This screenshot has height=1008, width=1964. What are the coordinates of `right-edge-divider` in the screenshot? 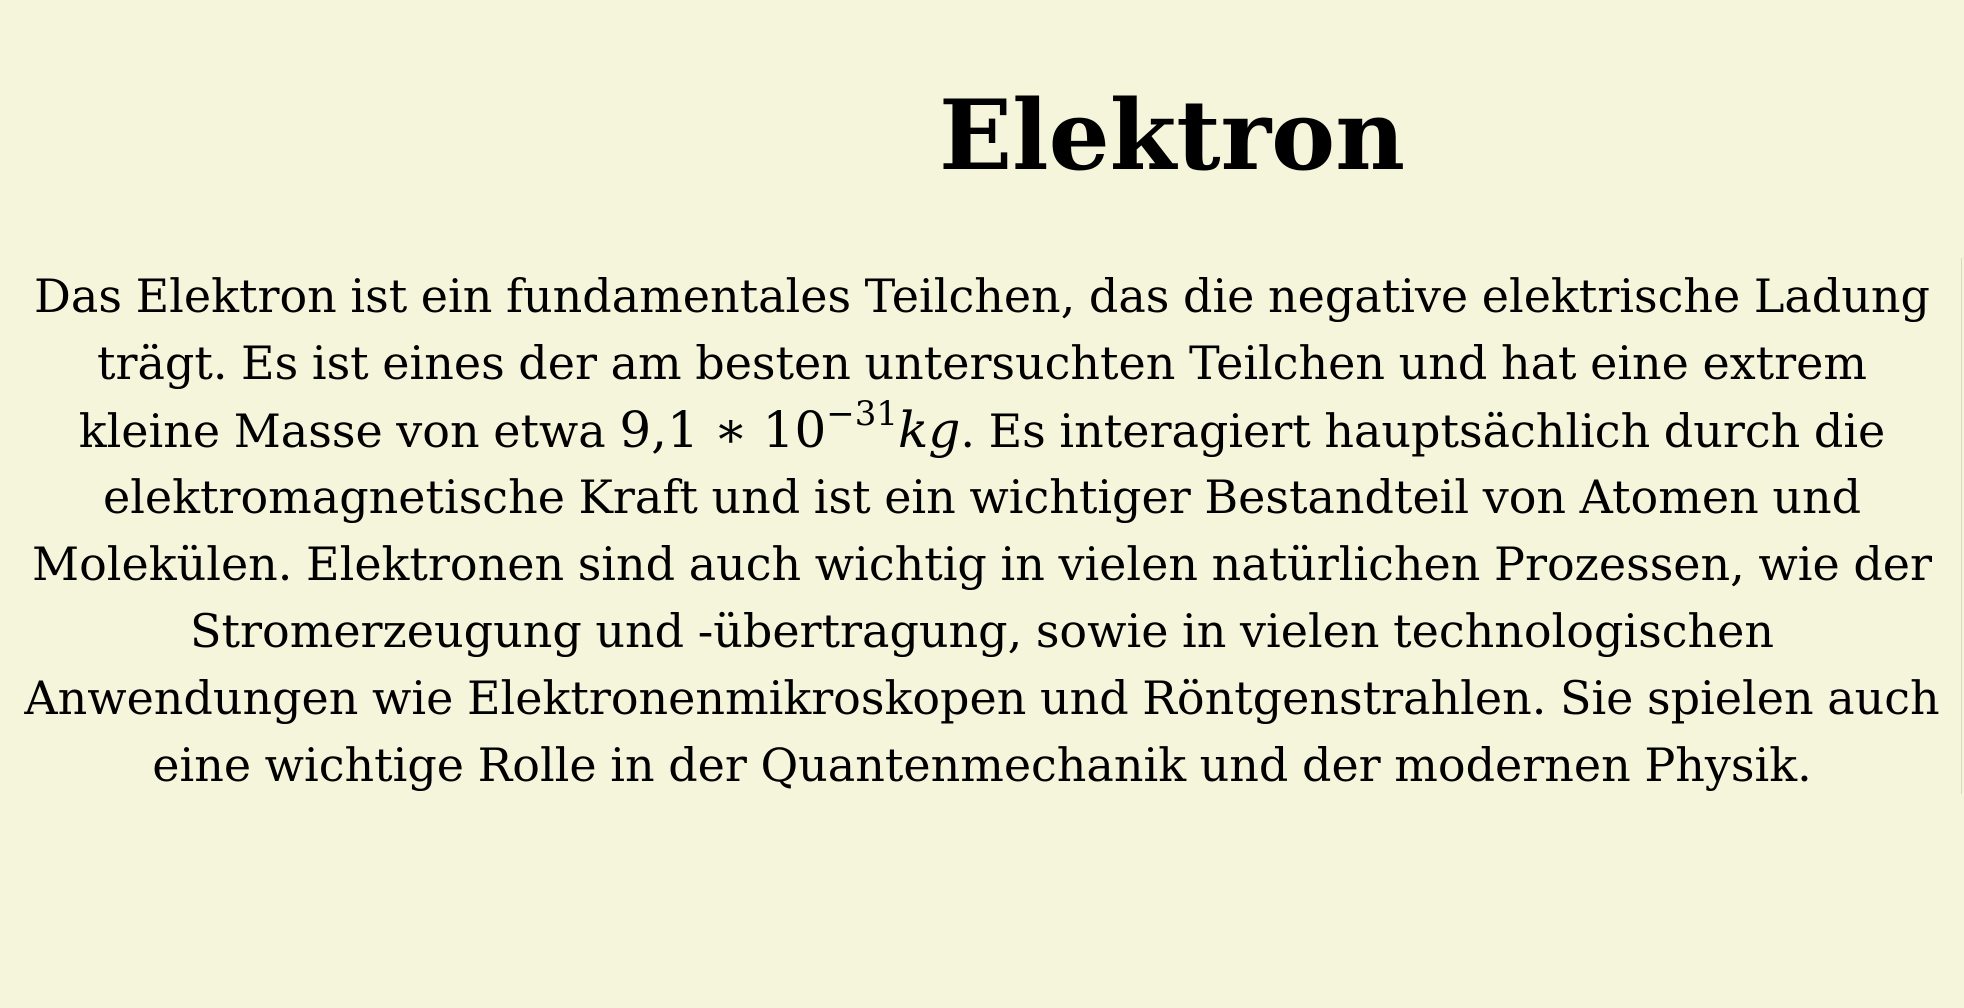 It's located at (1961, 526).